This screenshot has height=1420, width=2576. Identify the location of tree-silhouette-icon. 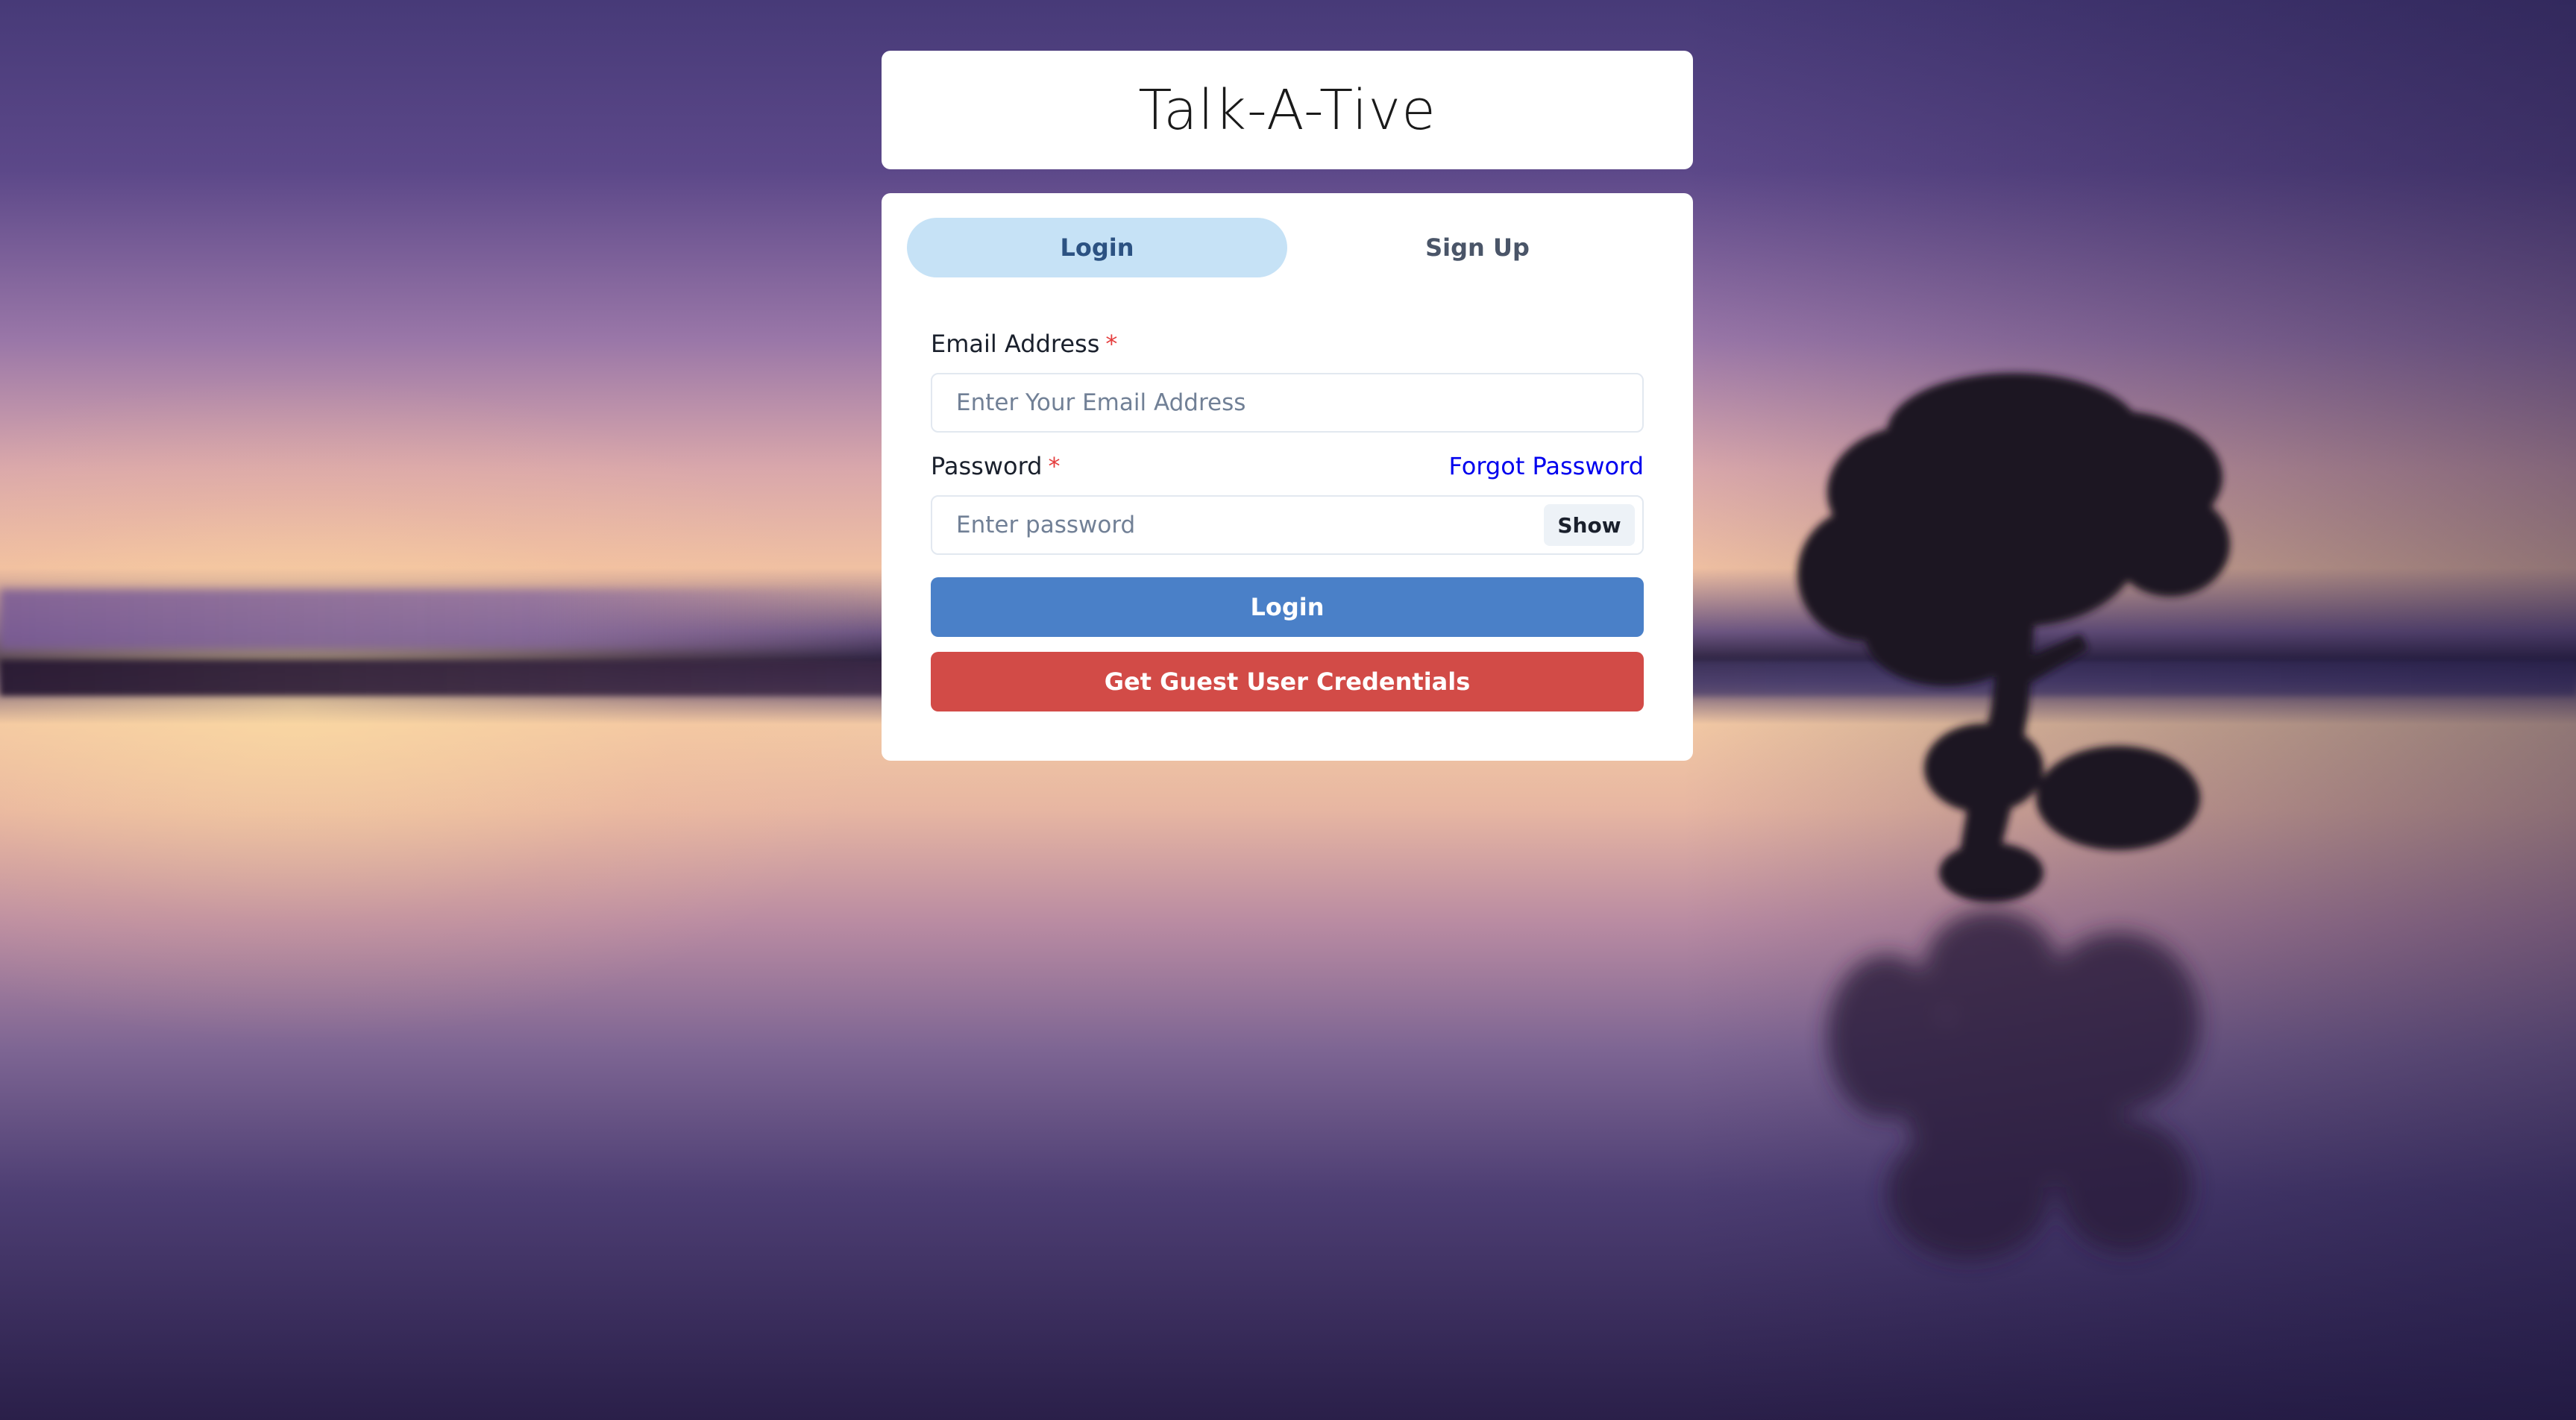
(2014, 816).